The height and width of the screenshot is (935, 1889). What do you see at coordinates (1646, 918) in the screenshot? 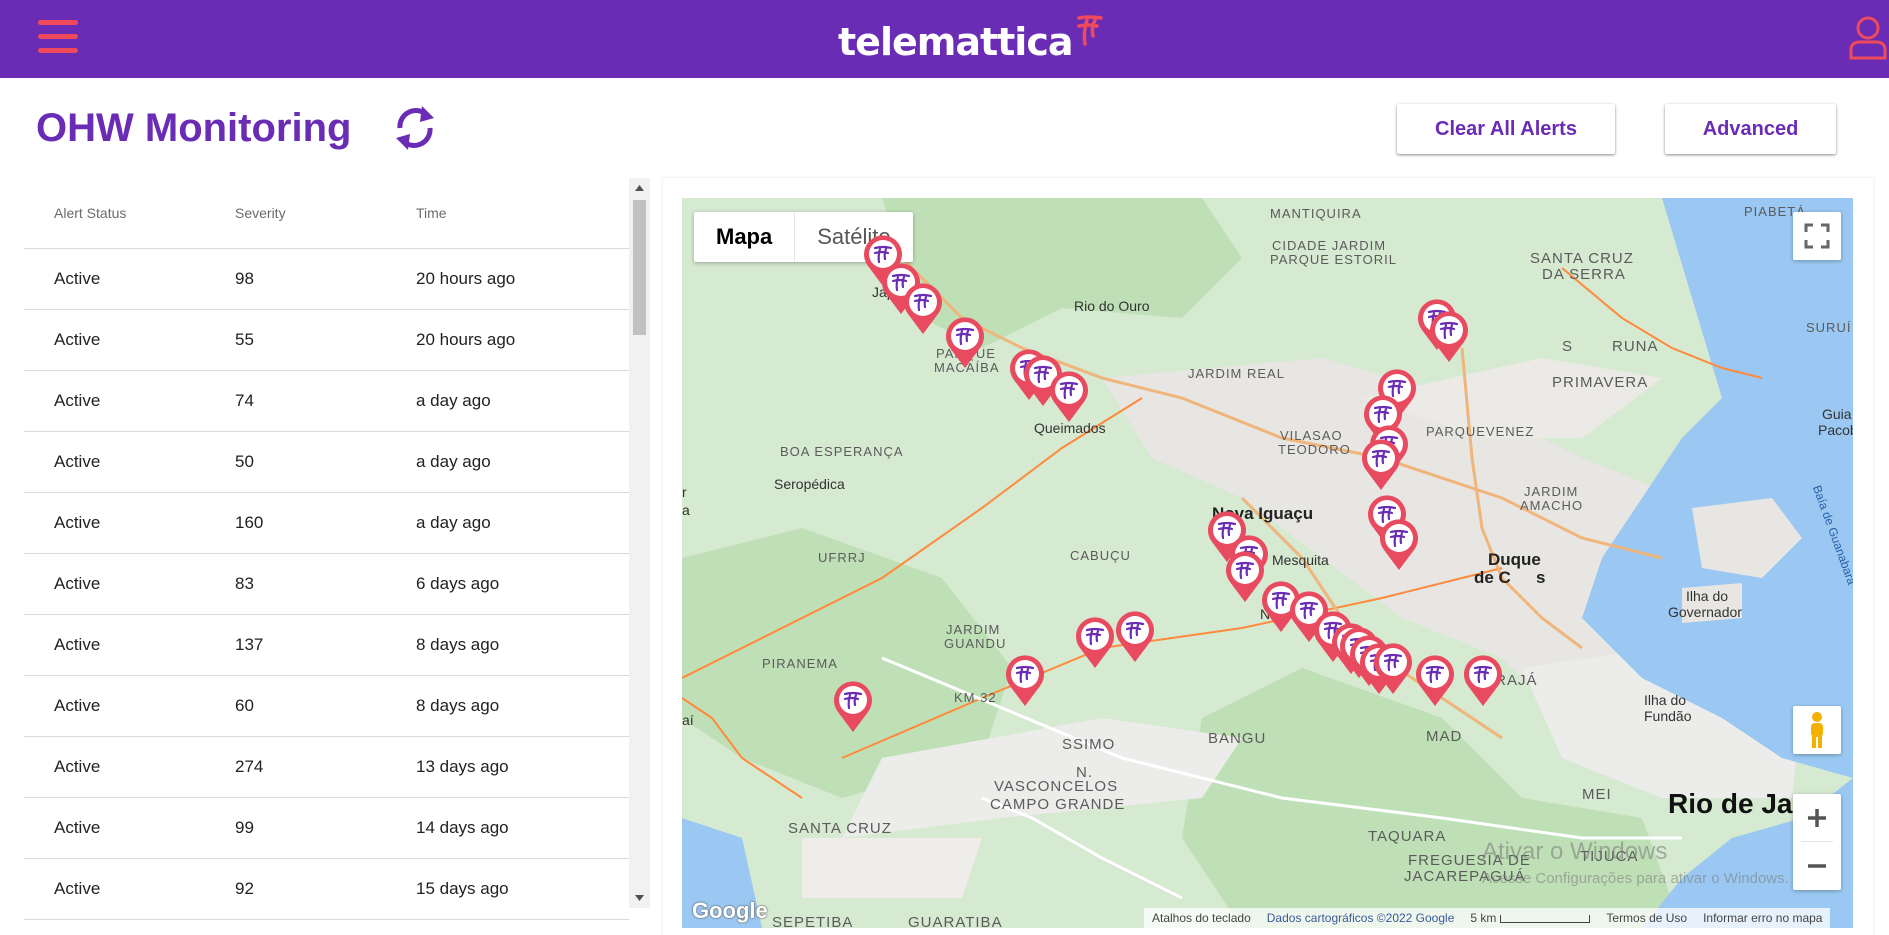
I see `terms-of-use-link: Termos de Uso` at bounding box center [1646, 918].